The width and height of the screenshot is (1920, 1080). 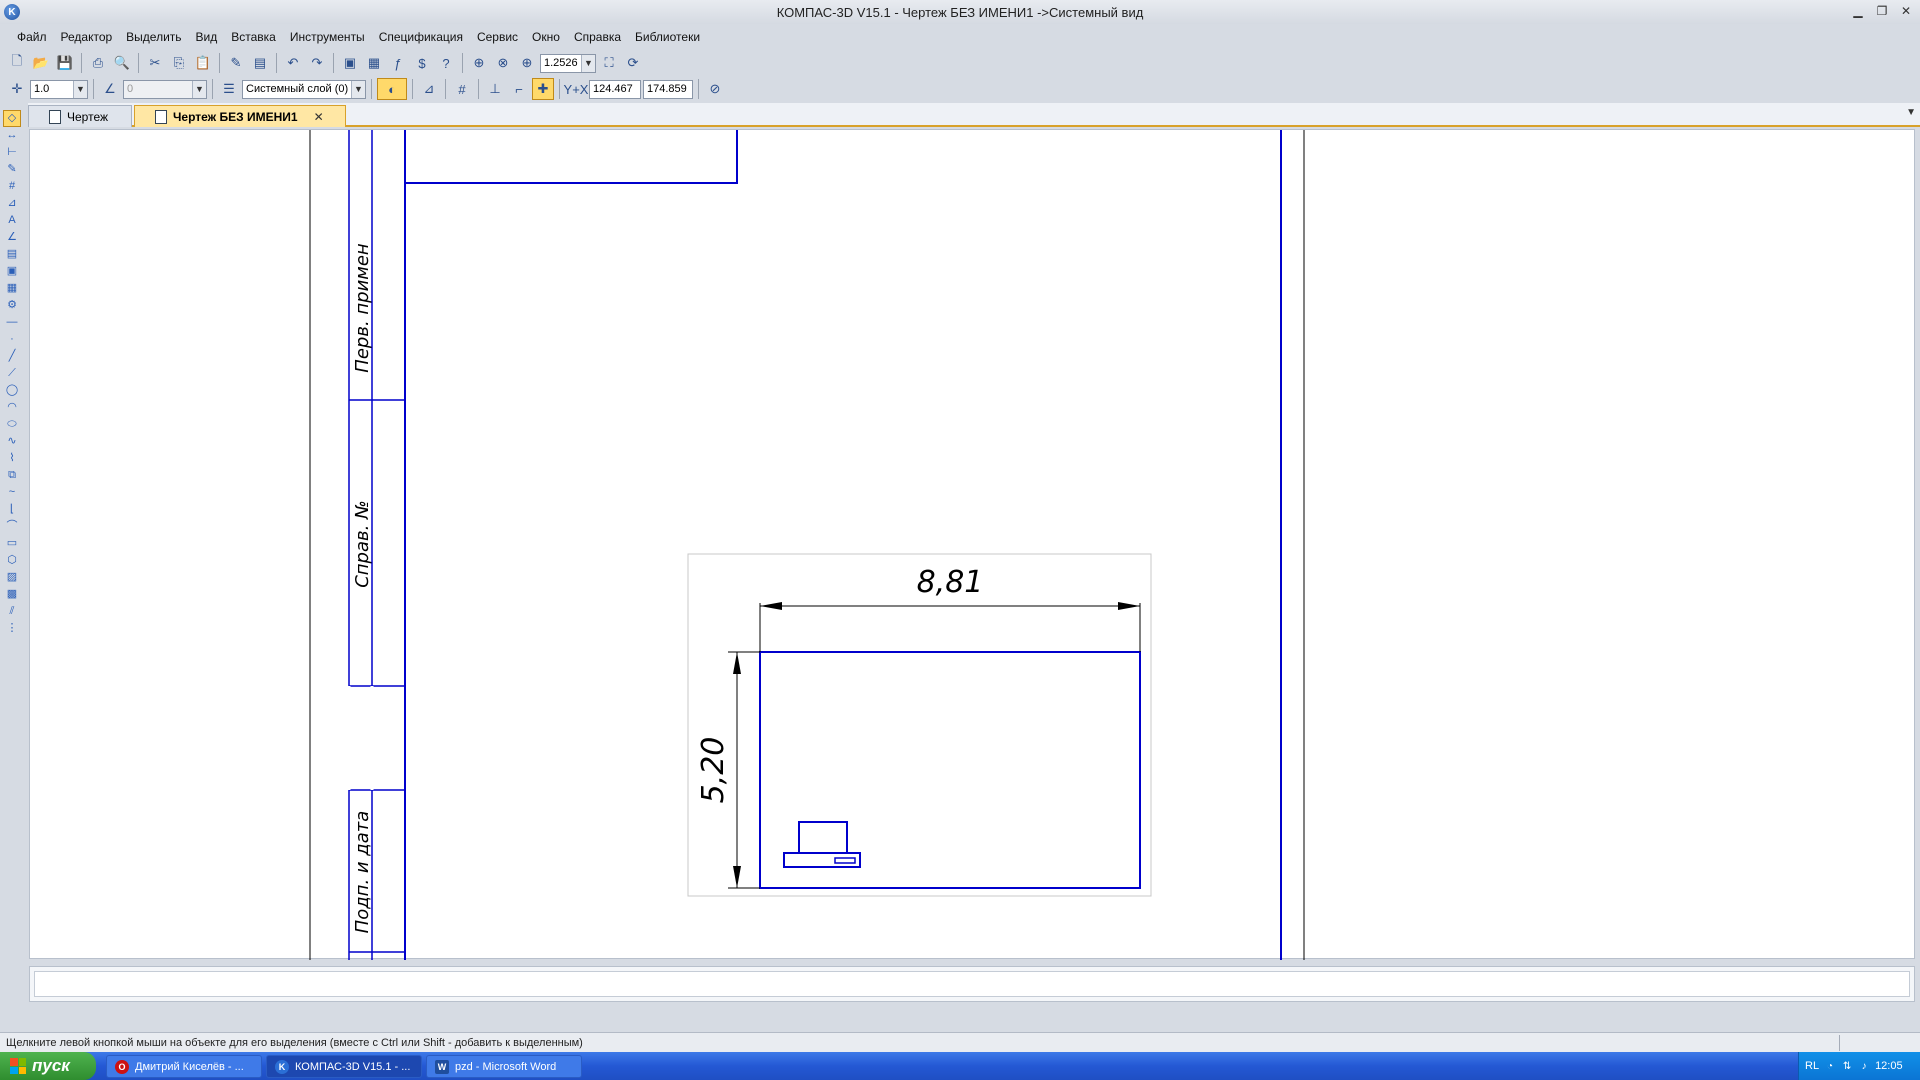 What do you see at coordinates (12, 441) in the screenshot?
I see `polyline-icon: ∿` at bounding box center [12, 441].